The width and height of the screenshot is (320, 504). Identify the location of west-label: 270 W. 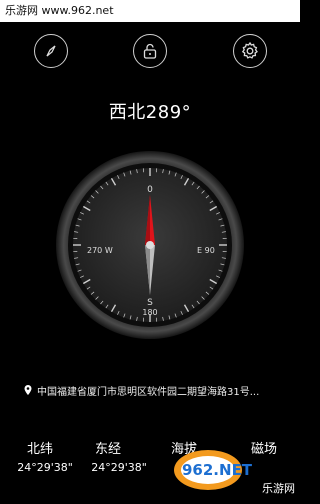
(100, 250).